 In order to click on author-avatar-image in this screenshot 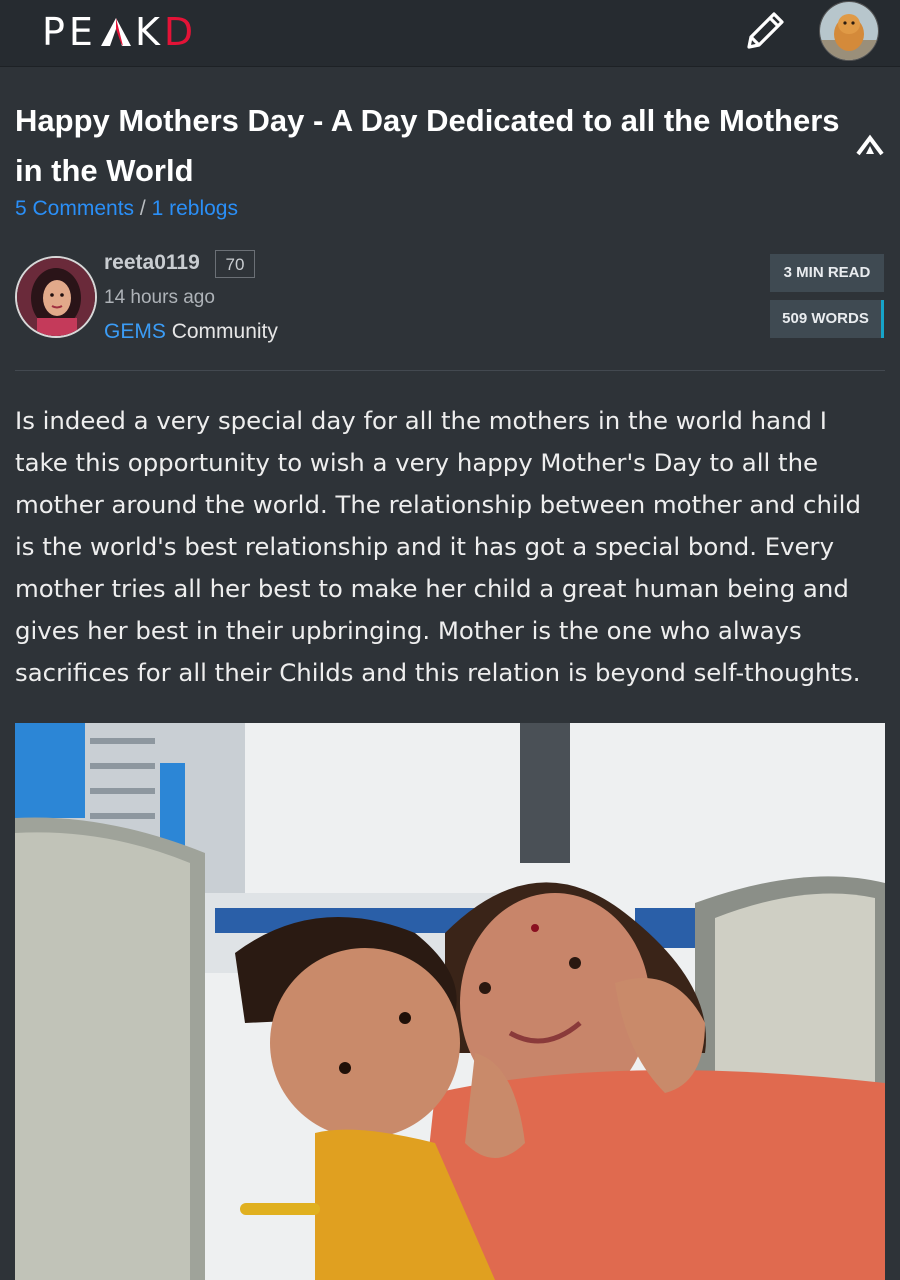, I will do `click(56, 297)`.